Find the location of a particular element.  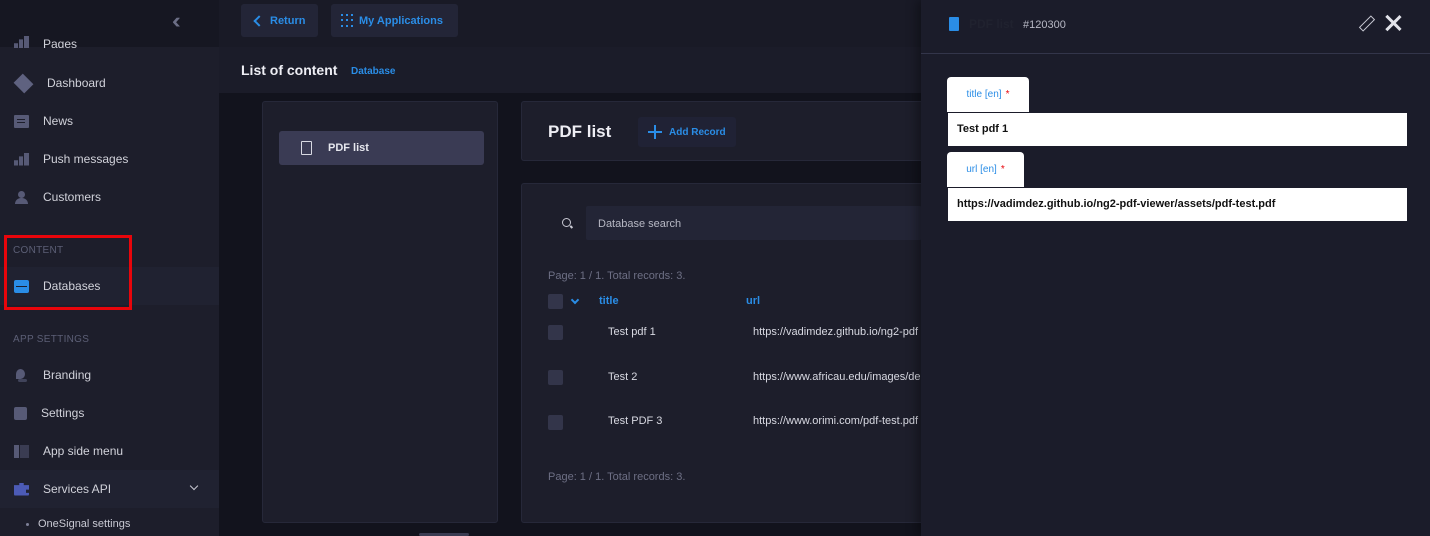

sidebar-item-news: News is located at coordinates (109, 121).